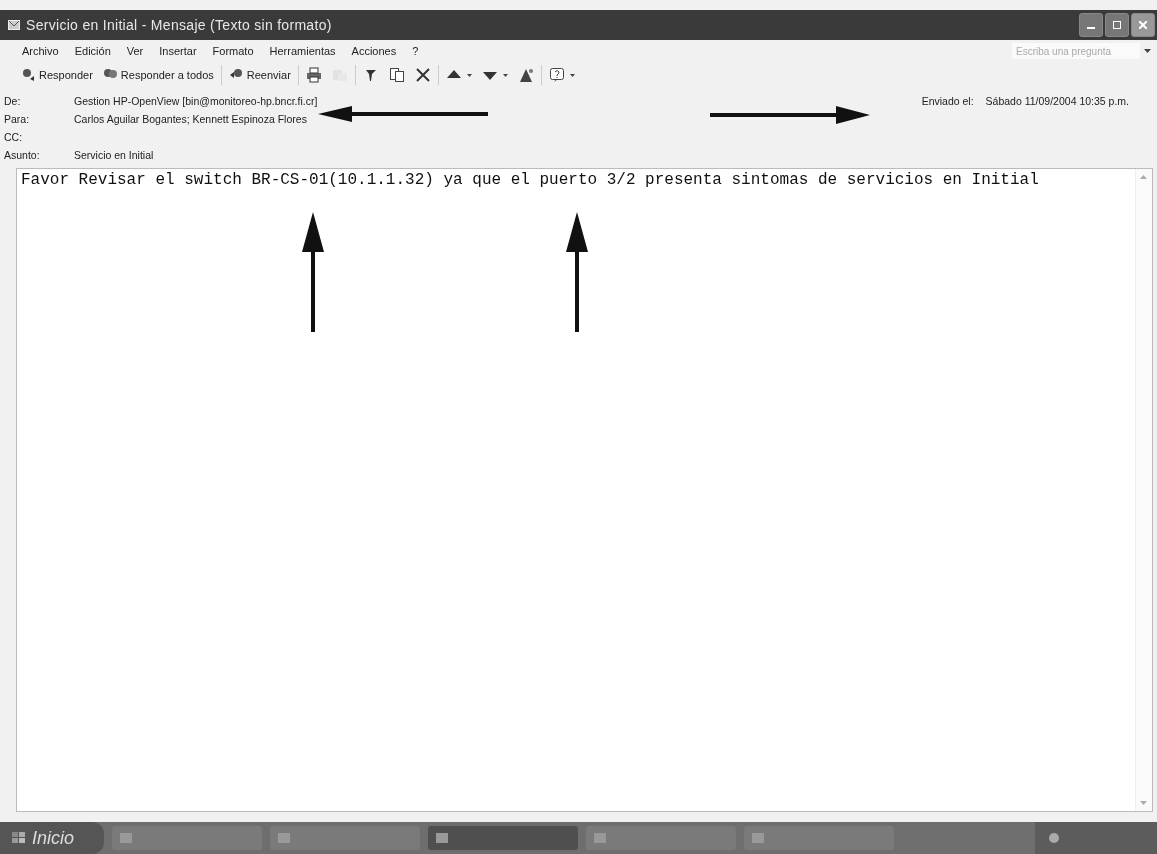 The image size is (1157, 854). What do you see at coordinates (1143, 177) in the screenshot?
I see `scroll-up-icon` at bounding box center [1143, 177].